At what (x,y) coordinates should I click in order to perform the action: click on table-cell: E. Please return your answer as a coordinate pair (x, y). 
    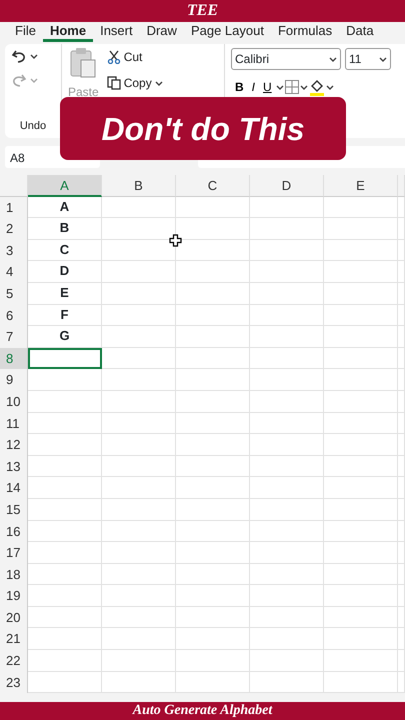
    Looking at the image, I should click on (65, 293).